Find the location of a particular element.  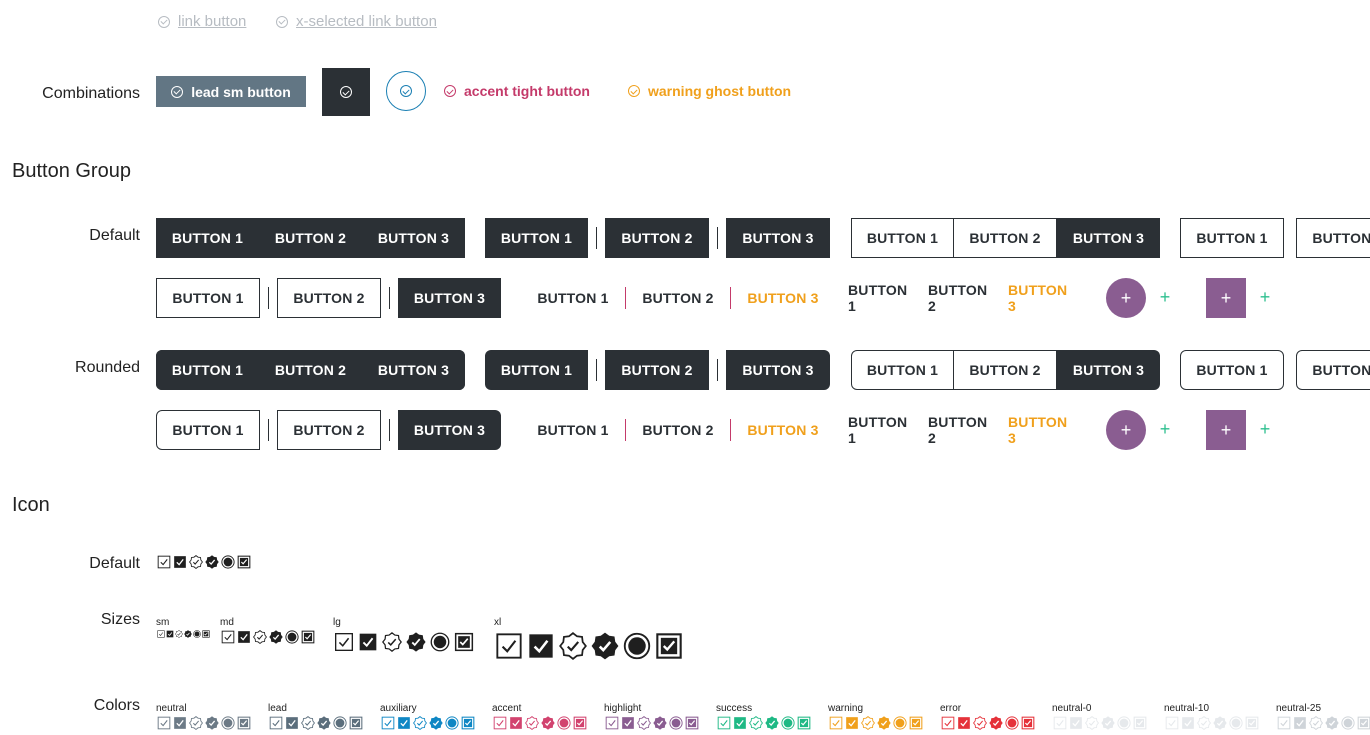

icon-set-xl is located at coordinates (589, 646).